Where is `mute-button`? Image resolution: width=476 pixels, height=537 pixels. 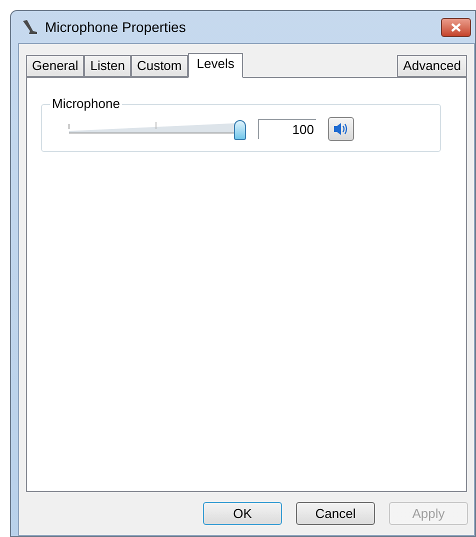
mute-button is located at coordinates (341, 129).